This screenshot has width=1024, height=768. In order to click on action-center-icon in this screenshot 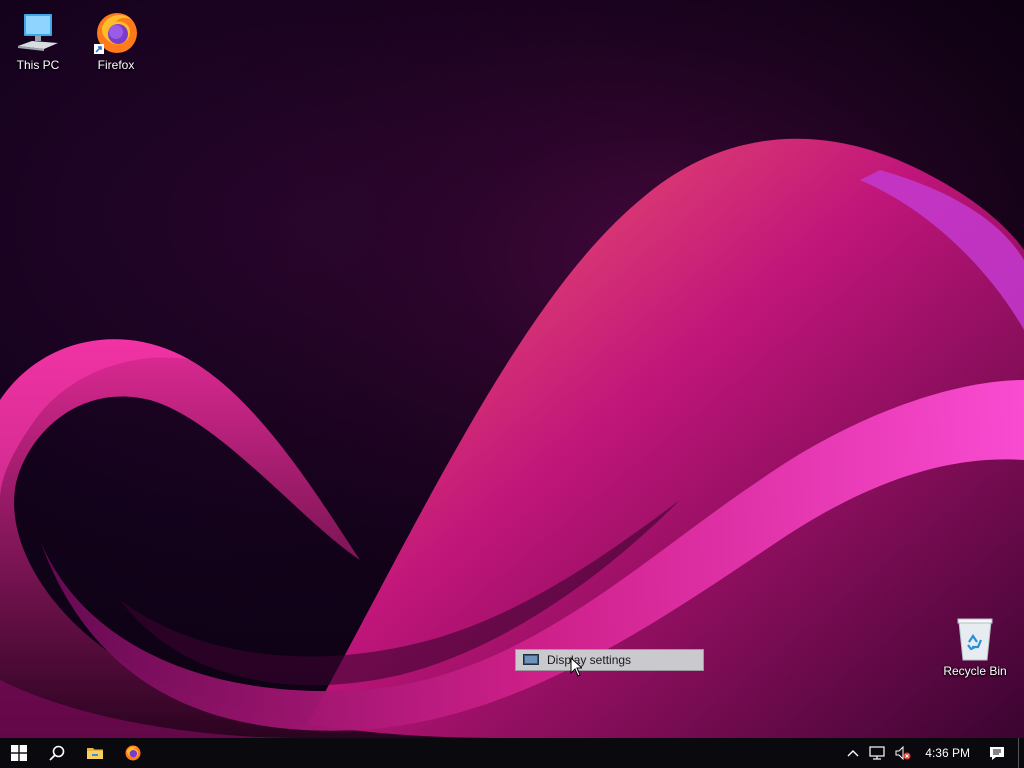, I will do `click(997, 753)`.